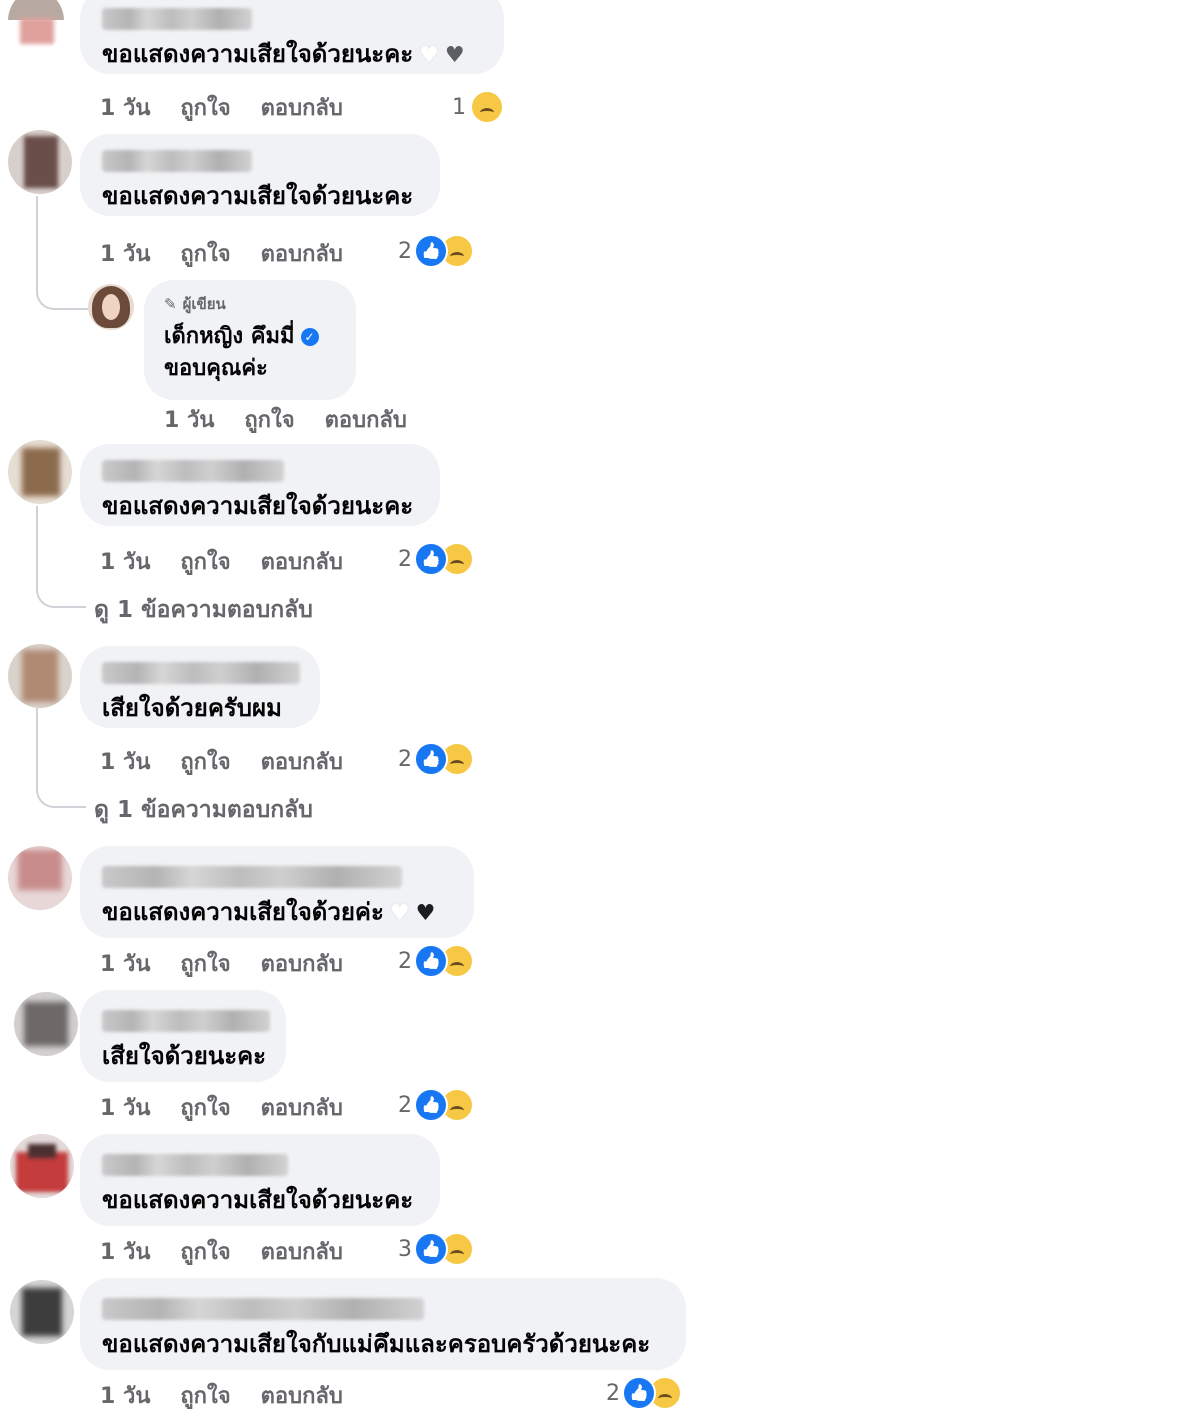 This screenshot has width=1200, height=1418. What do you see at coordinates (292, 37) in the screenshot?
I see `comment-bubble: ขอแสดงความเสียใจด้วยนะคะ ♥ ♥` at bounding box center [292, 37].